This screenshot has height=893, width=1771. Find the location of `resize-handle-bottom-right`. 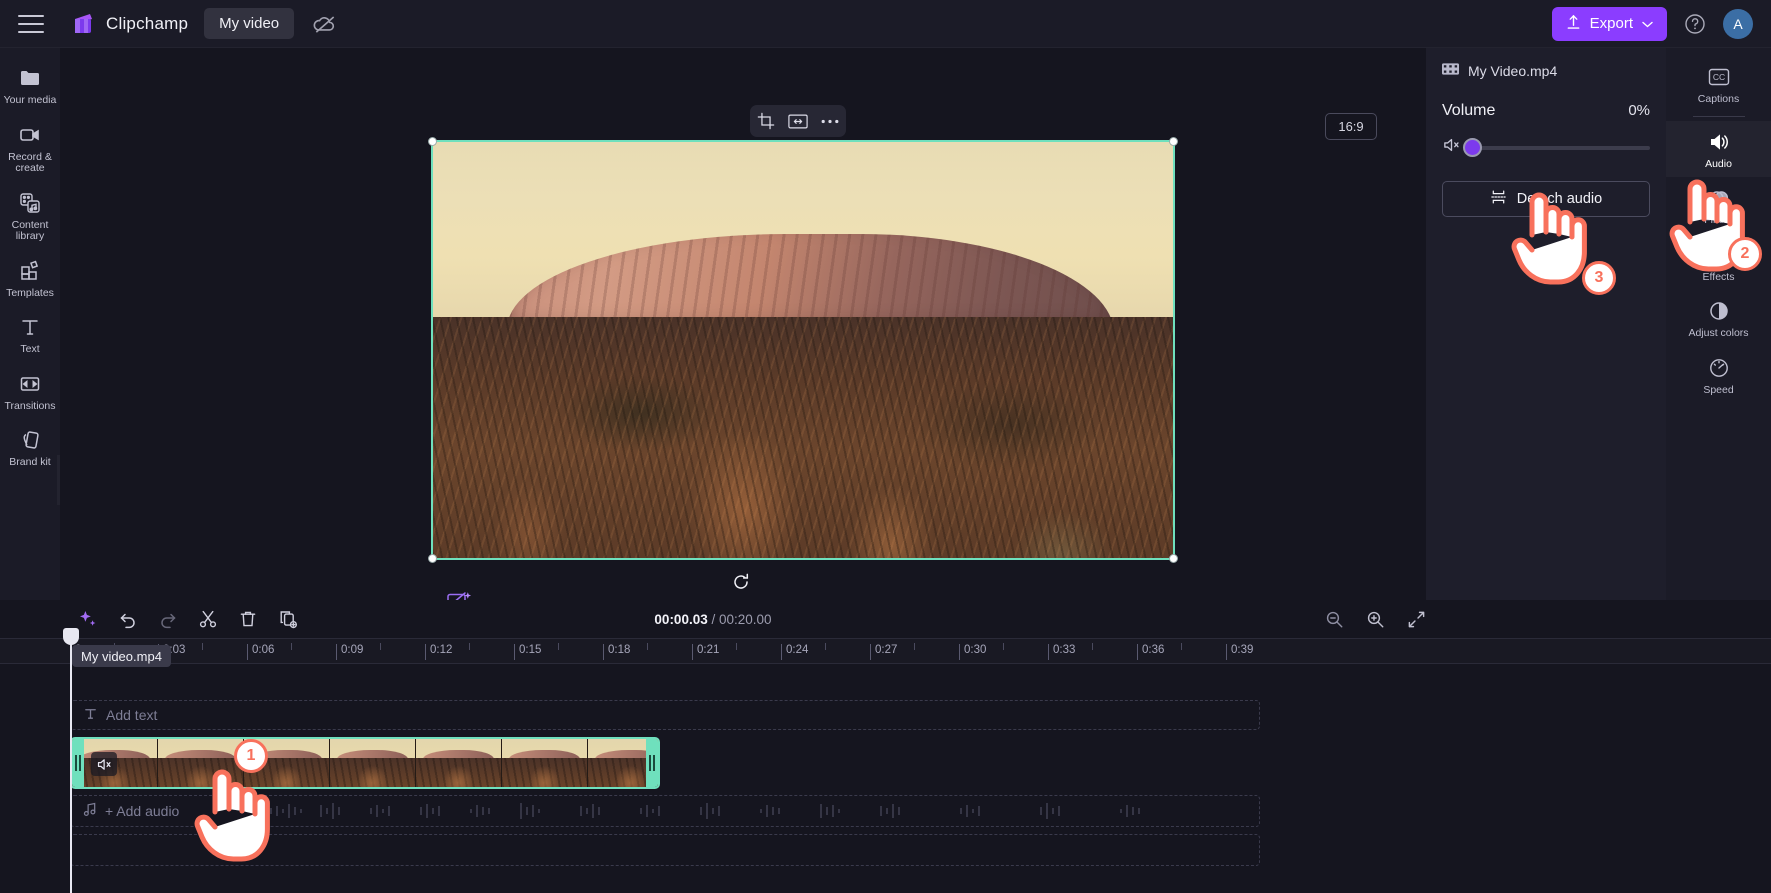

resize-handle-bottom-right is located at coordinates (1173, 558).